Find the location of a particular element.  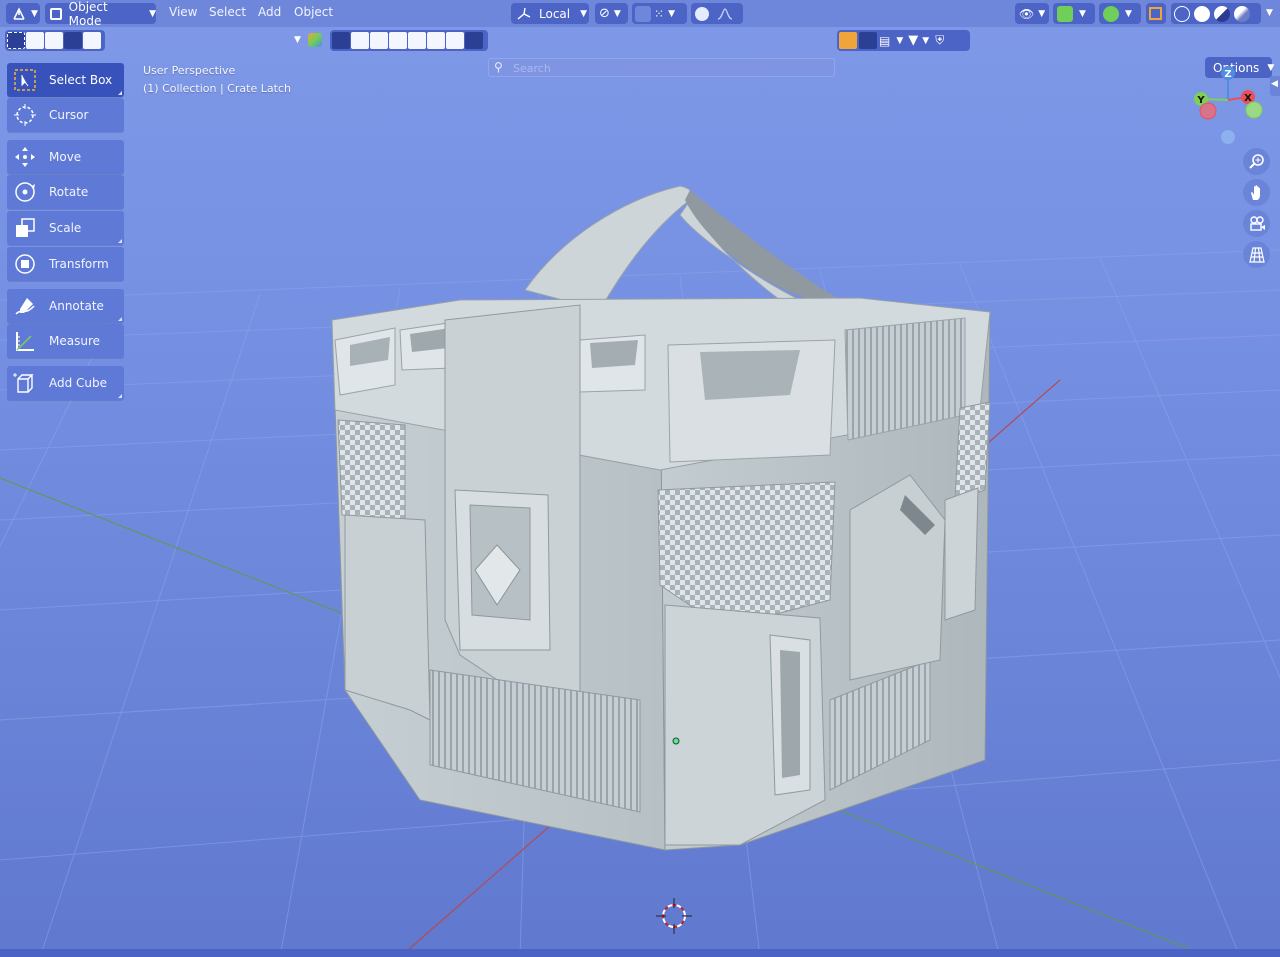

tool-measure: Measure is located at coordinates (65, 341).